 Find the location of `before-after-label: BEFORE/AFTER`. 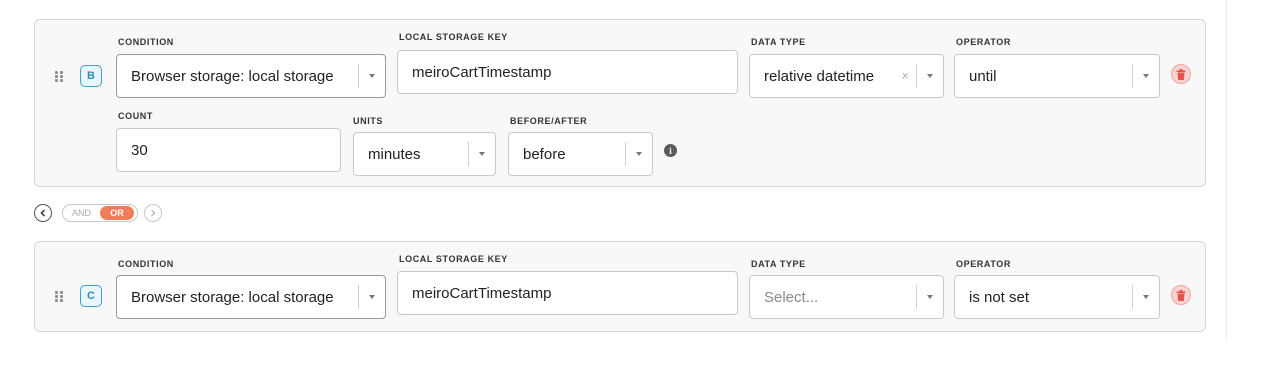

before-after-label: BEFORE/AFTER is located at coordinates (549, 121).